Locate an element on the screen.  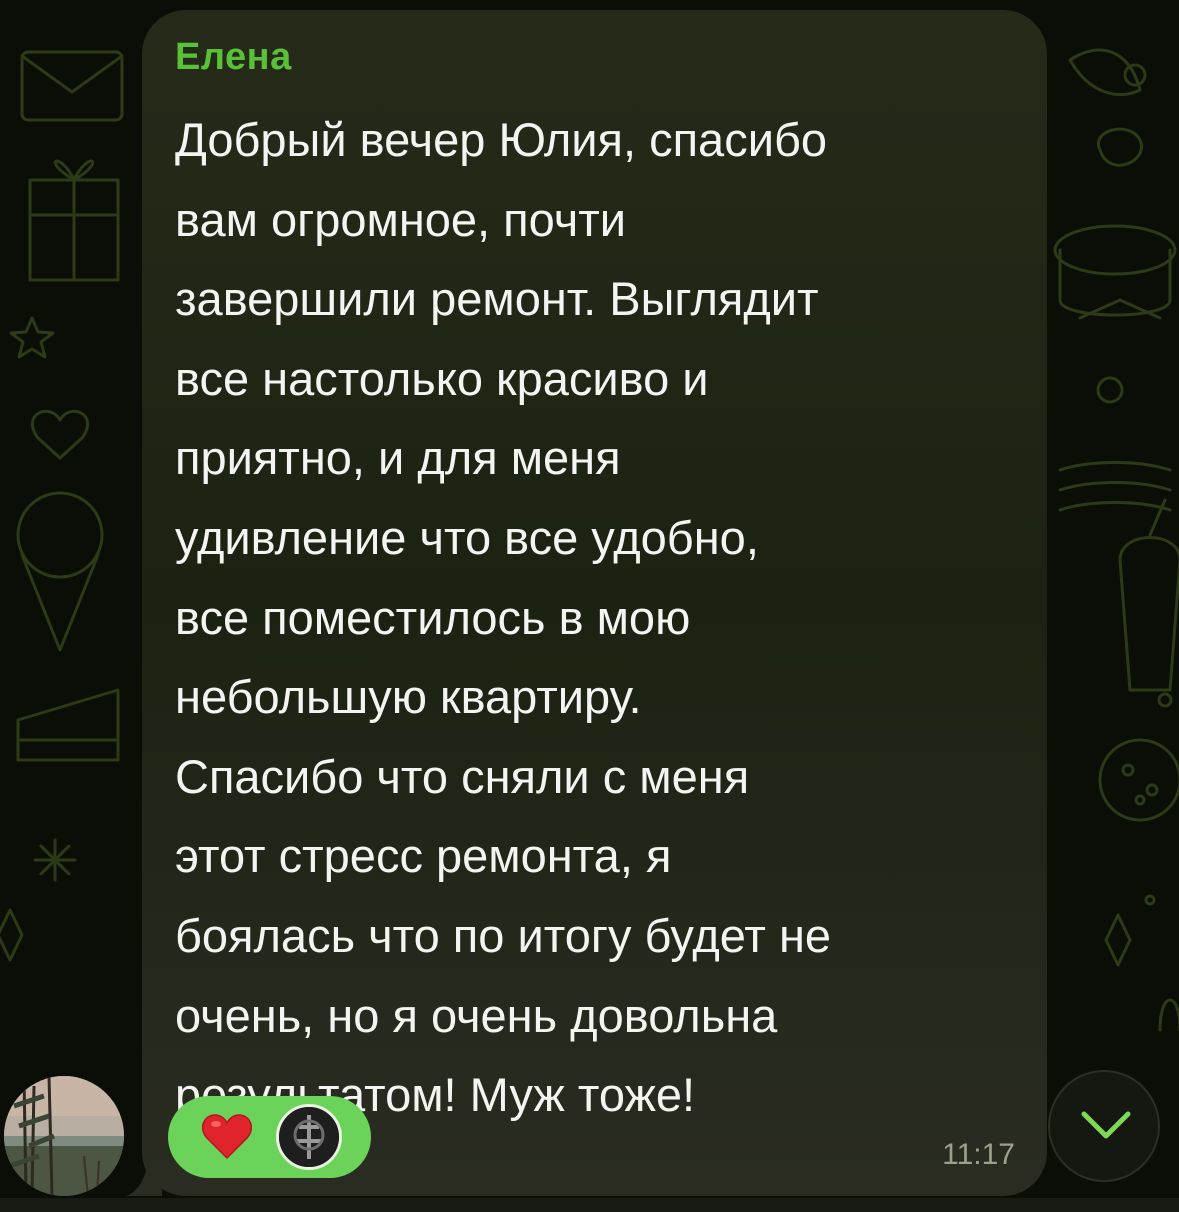
scroll-to-bottom-button is located at coordinates (1104, 1126).